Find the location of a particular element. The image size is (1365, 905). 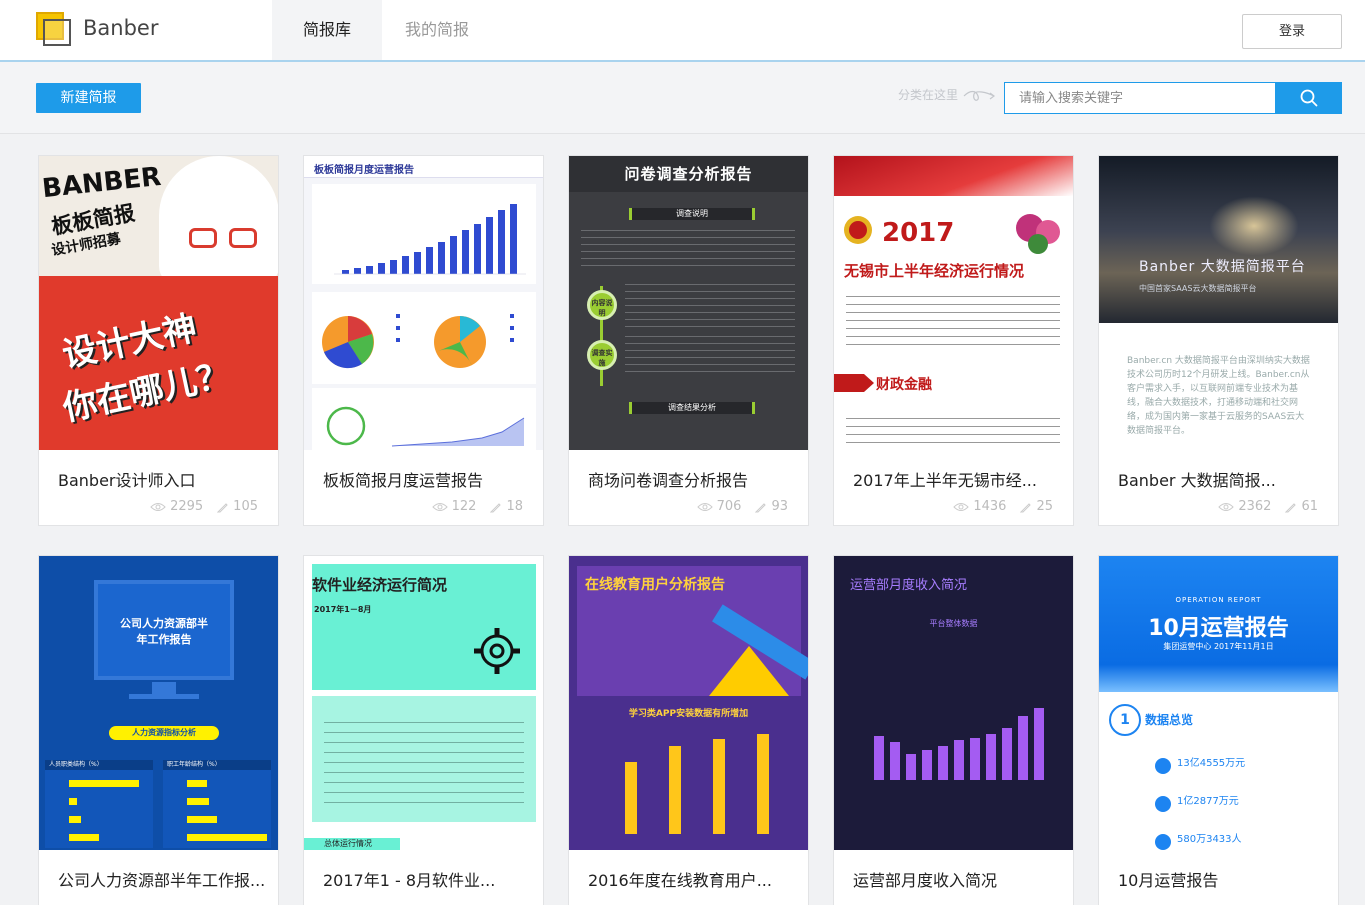

card-title: Banber设计师入口 is located at coordinates (127, 479).